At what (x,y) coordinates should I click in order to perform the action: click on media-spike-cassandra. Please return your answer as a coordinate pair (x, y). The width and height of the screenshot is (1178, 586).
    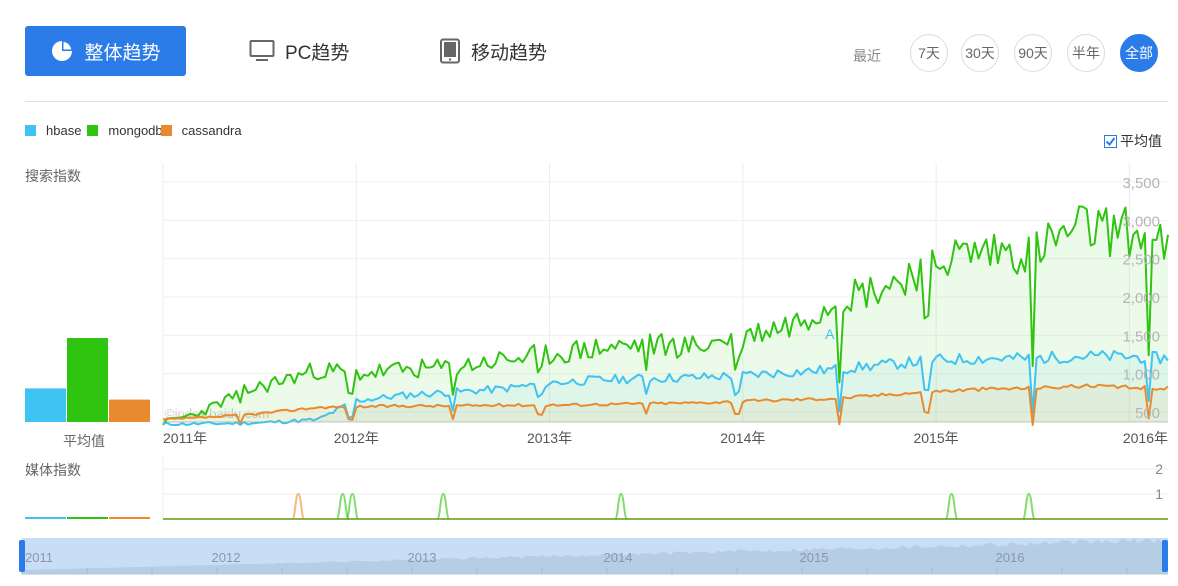
    Looking at the image, I should click on (298, 506).